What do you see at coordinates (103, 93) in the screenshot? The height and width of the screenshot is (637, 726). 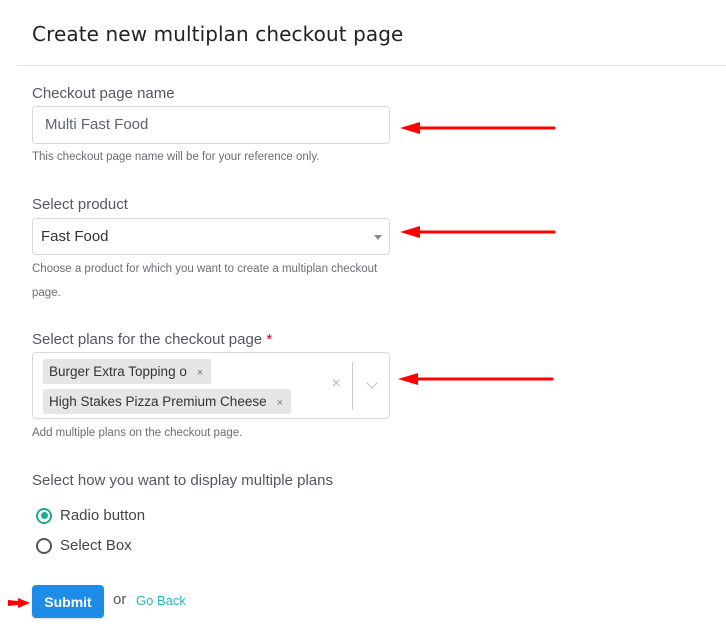 I see `checkout-name-label: Checkout page name` at bounding box center [103, 93].